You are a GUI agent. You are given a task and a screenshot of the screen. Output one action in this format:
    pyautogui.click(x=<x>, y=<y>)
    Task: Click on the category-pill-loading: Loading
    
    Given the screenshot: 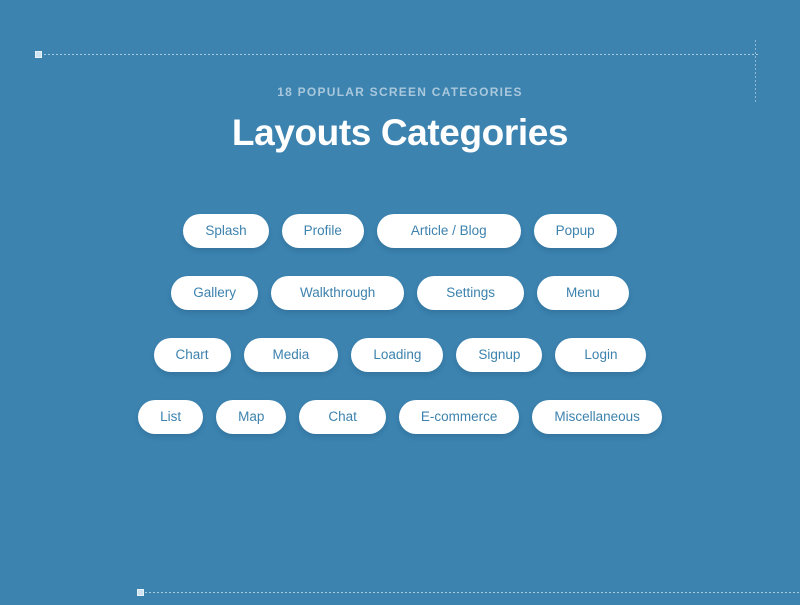 What is the action you would take?
    pyautogui.click(x=397, y=355)
    